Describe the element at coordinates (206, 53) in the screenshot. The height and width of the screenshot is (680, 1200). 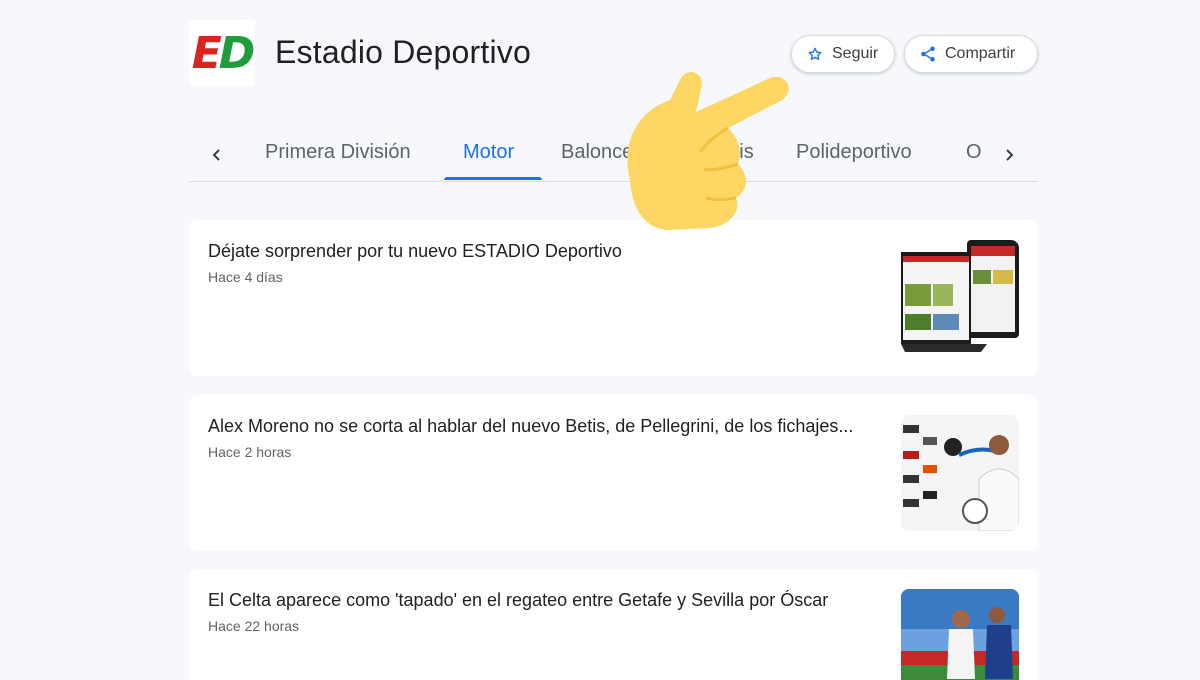
I see `logo-letter-e: E` at that location.